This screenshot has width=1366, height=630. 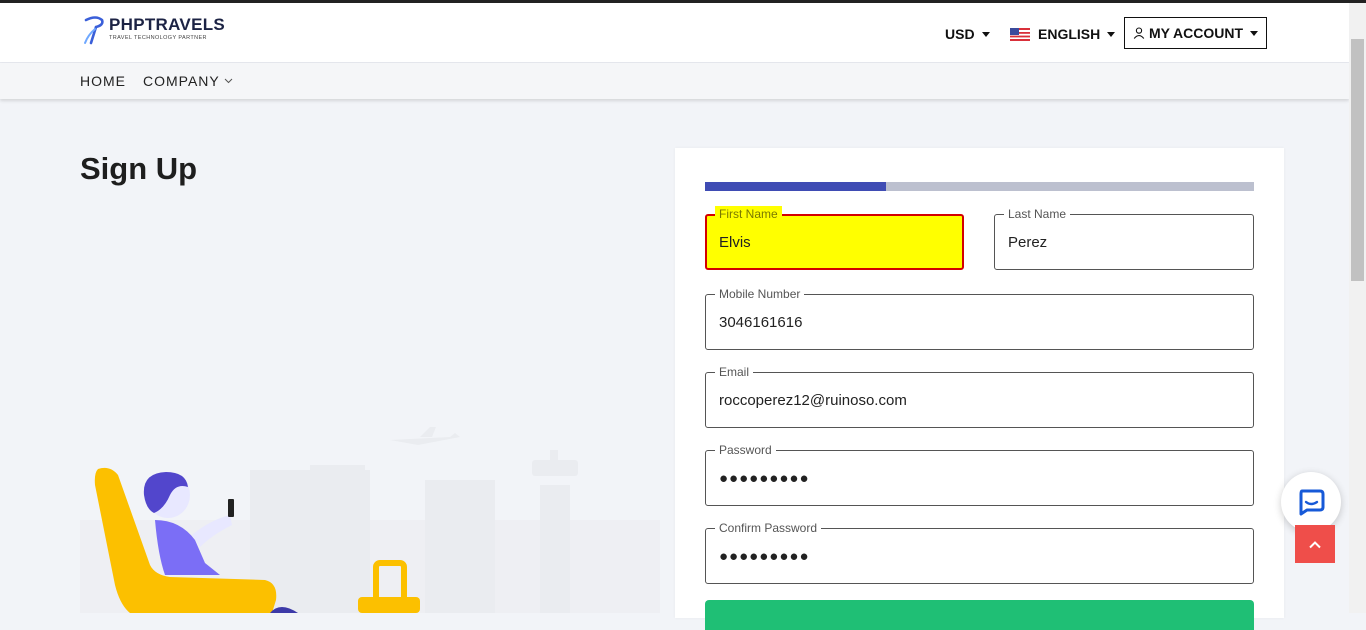 I want to click on site-logo: PHPTRAVELS TRAVEL TECHNOLOGY PARTNER, so click(x=153, y=31).